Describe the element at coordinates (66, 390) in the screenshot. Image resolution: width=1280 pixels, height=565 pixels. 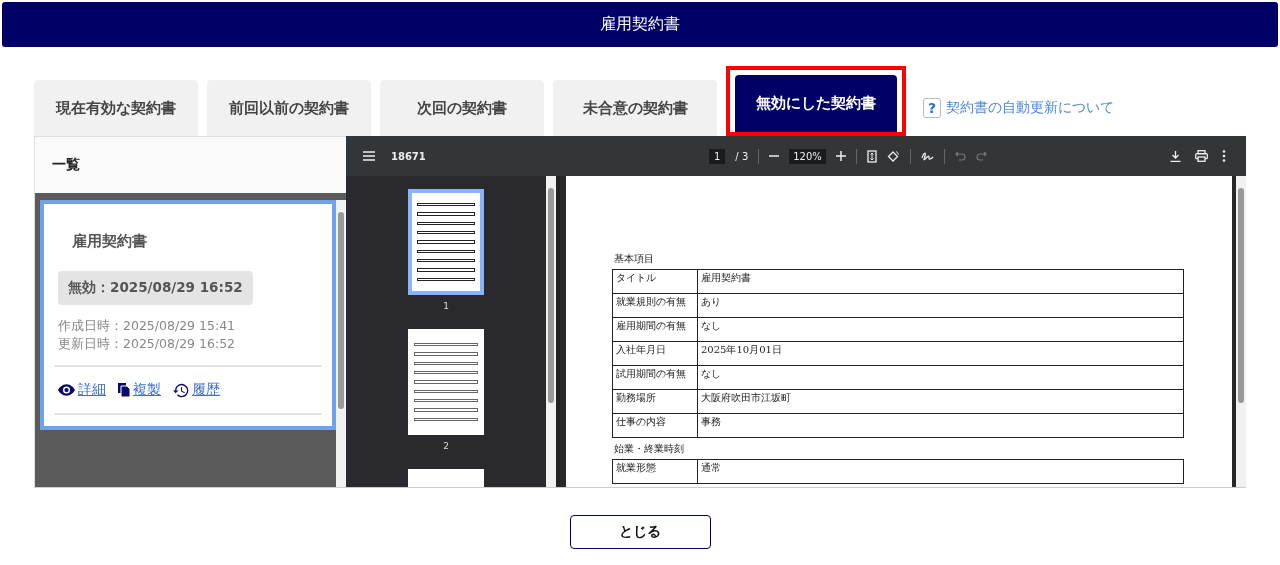
I see `eye-icon` at that location.